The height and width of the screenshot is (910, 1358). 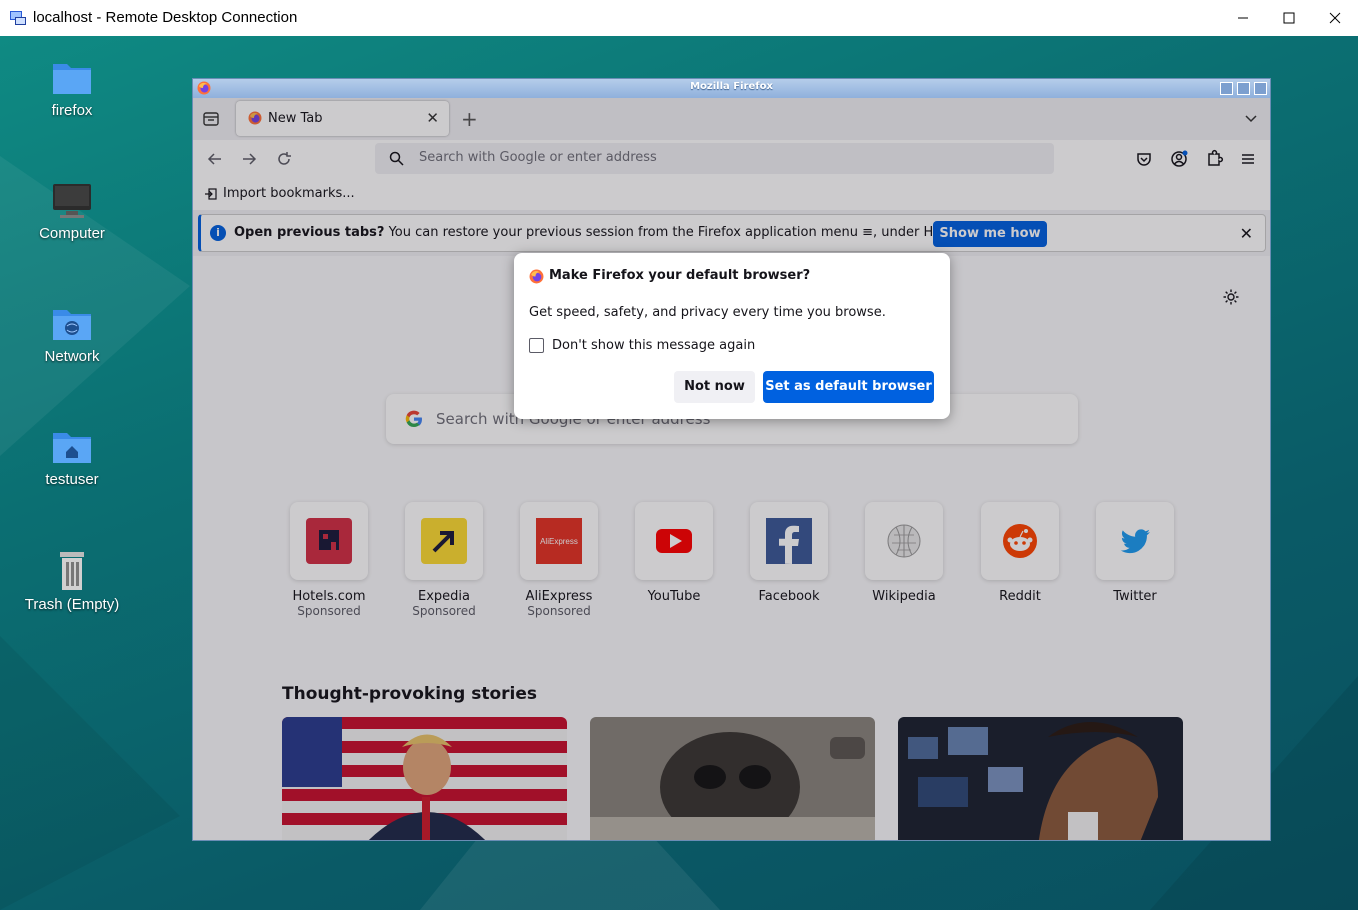 What do you see at coordinates (72, 356) in the screenshot?
I see `desktop-icon-label: Network` at bounding box center [72, 356].